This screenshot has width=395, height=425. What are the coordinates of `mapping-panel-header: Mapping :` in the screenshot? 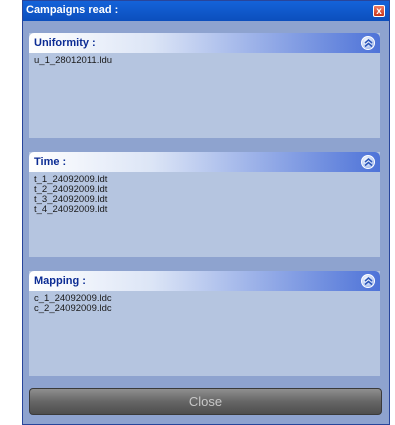 It's located at (204, 281).